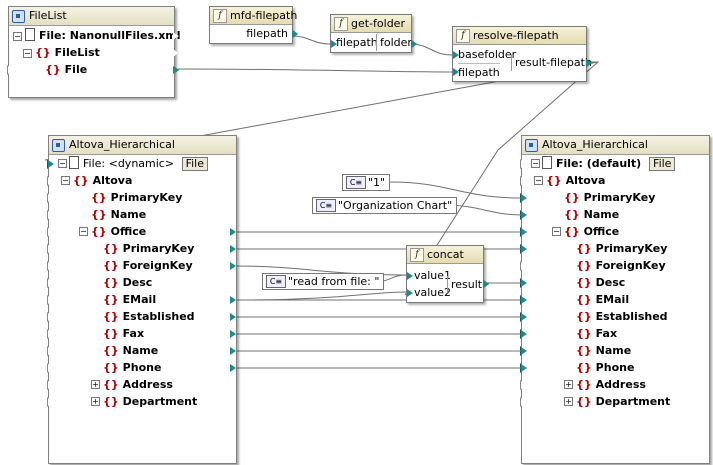 The height and width of the screenshot is (465, 713). What do you see at coordinates (253, 25) in the screenshot?
I see `mfd-filepath-function: f mfd-filepath filepath` at bounding box center [253, 25].